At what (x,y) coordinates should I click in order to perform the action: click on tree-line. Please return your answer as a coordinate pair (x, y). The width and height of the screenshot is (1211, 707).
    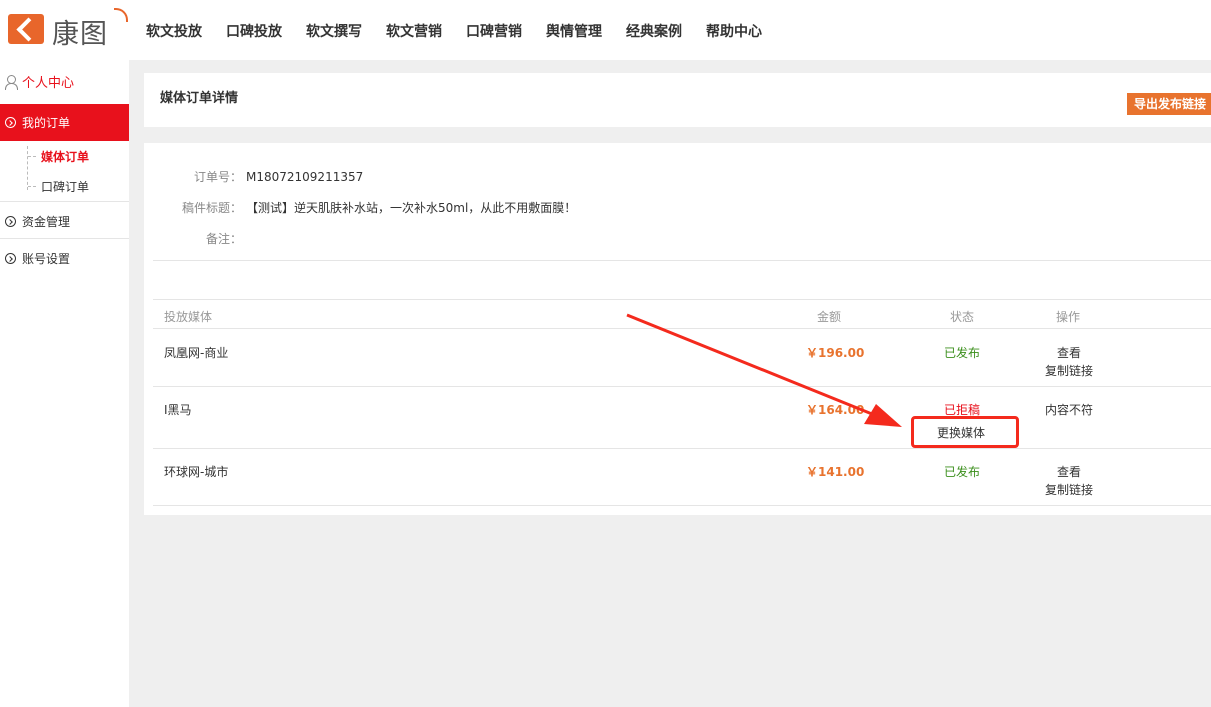
    Looking at the image, I should click on (27, 168).